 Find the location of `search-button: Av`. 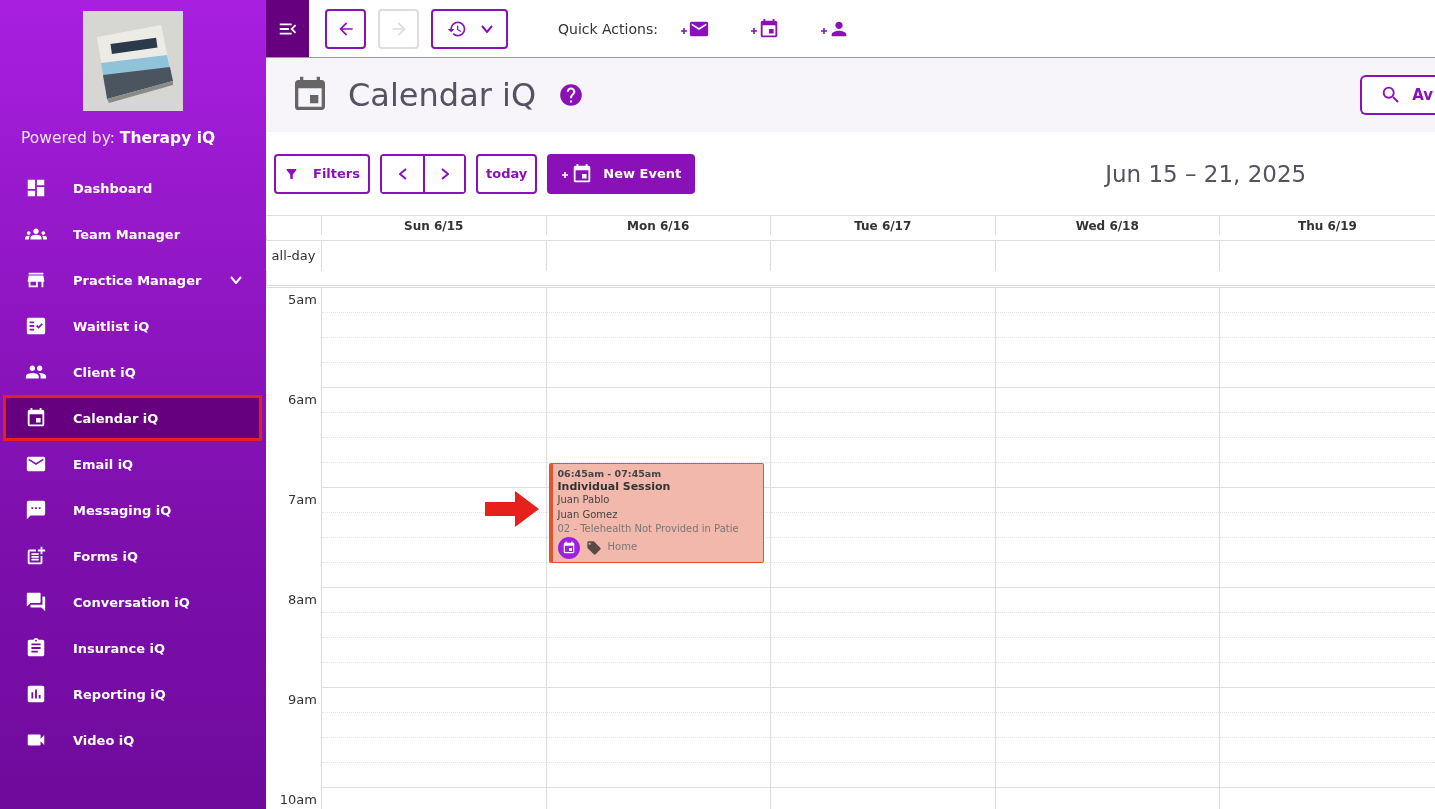

search-button: Av is located at coordinates (1397, 95).